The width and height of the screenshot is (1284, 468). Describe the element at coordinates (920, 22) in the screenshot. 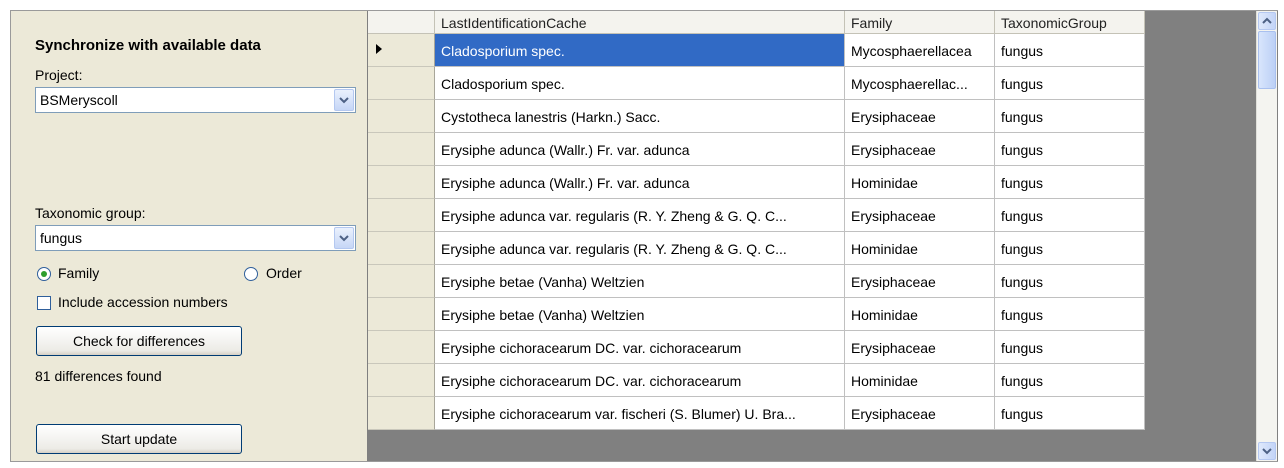

I see `column-header: Family` at that location.